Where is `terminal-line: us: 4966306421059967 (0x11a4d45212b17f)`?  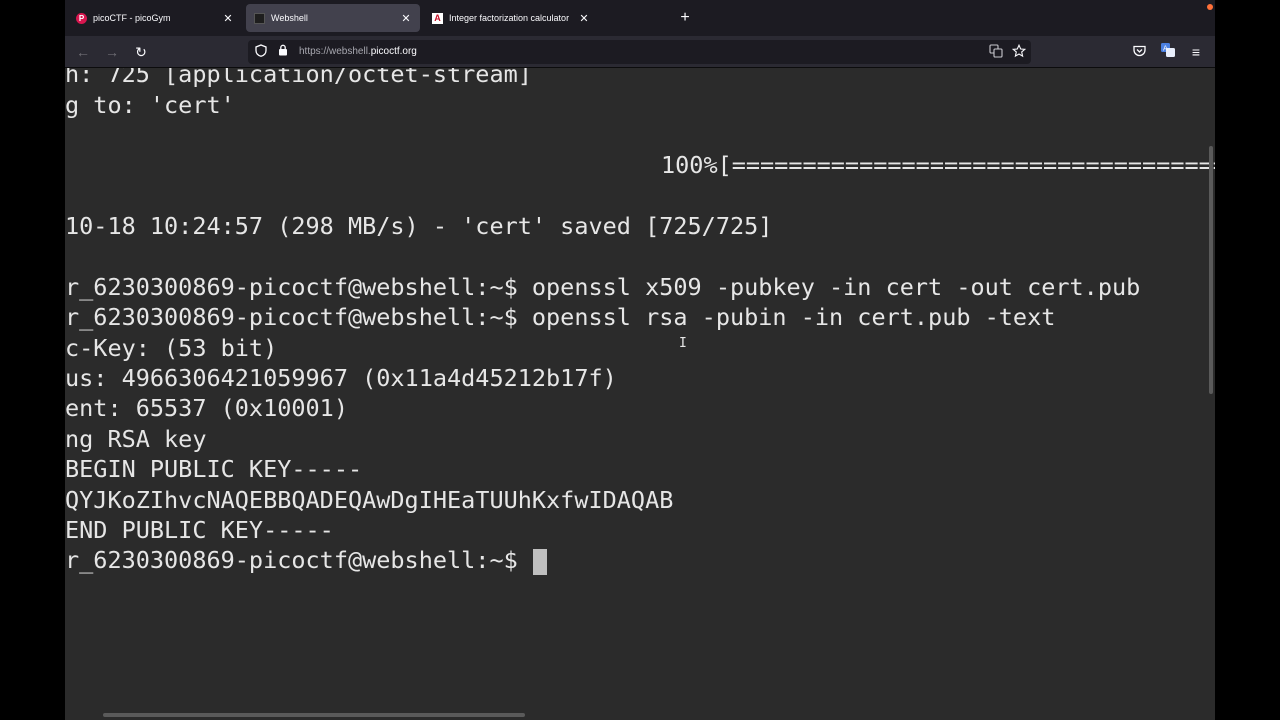
terminal-line: us: 4966306421059967 (0x11a4d45212b17f) is located at coordinates (341, 378).